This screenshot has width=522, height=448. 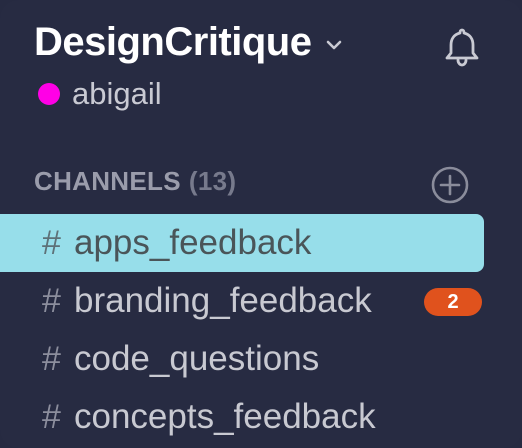 I want to click on channels-count: (13), so click(x=212, y=181).